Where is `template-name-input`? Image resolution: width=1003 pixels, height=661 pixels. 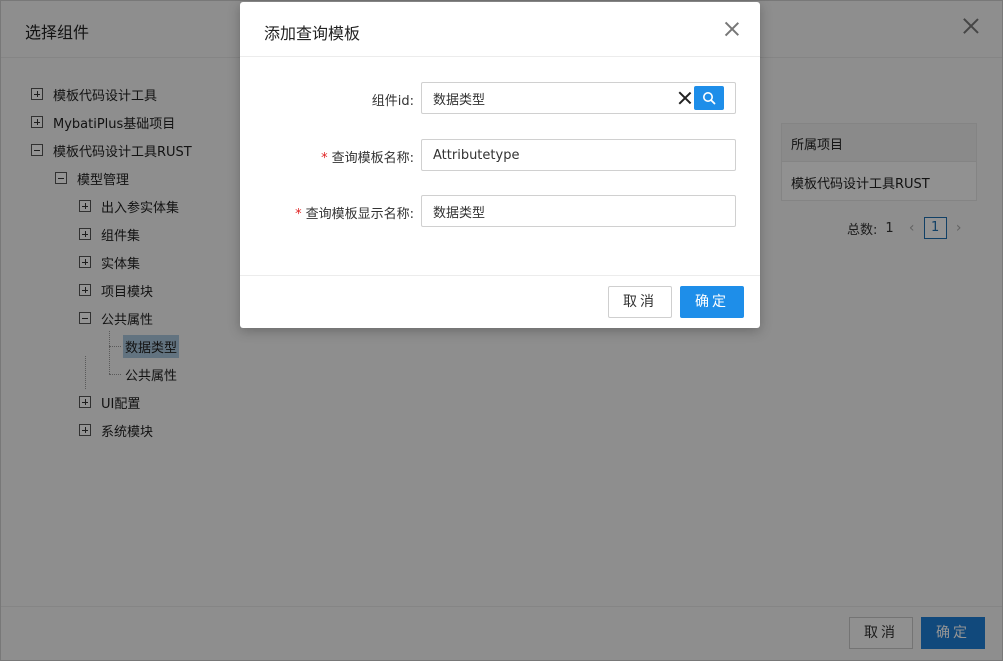 template-name-input is located at coordinates (578, 155).